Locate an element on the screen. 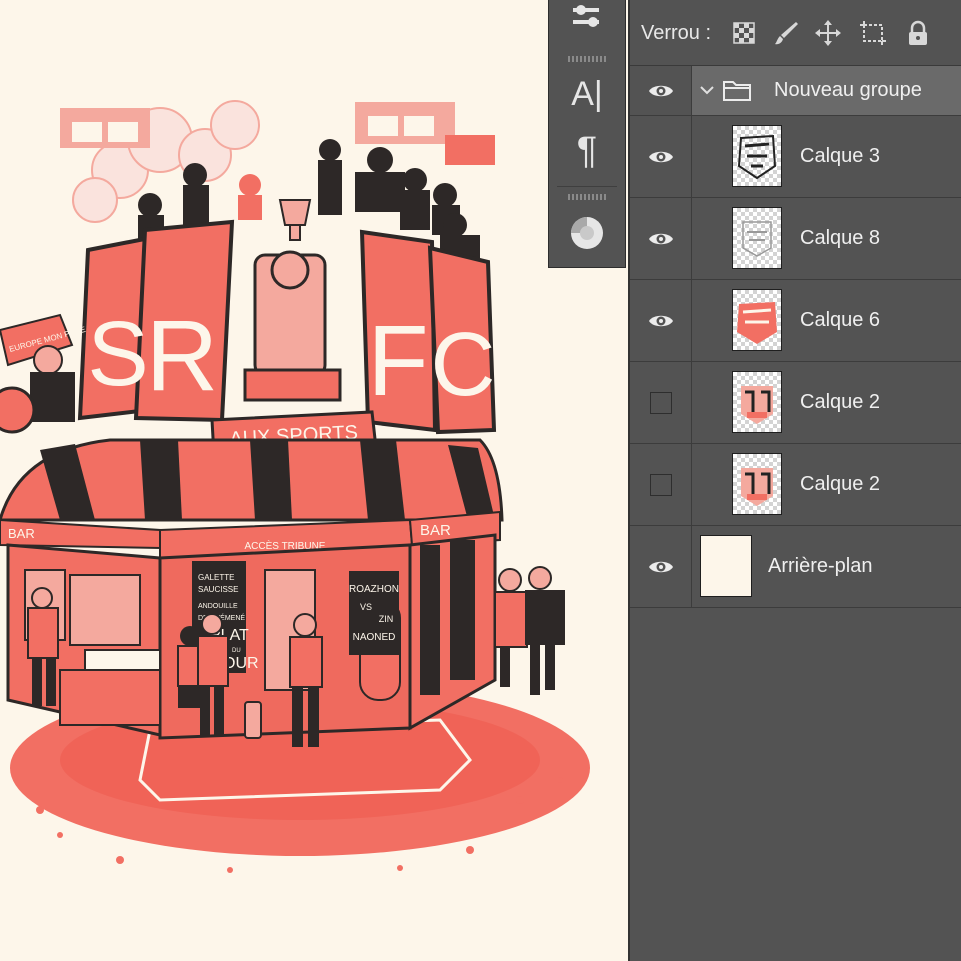  svg-text: ROAZHON is located at coordinates (374, 589).